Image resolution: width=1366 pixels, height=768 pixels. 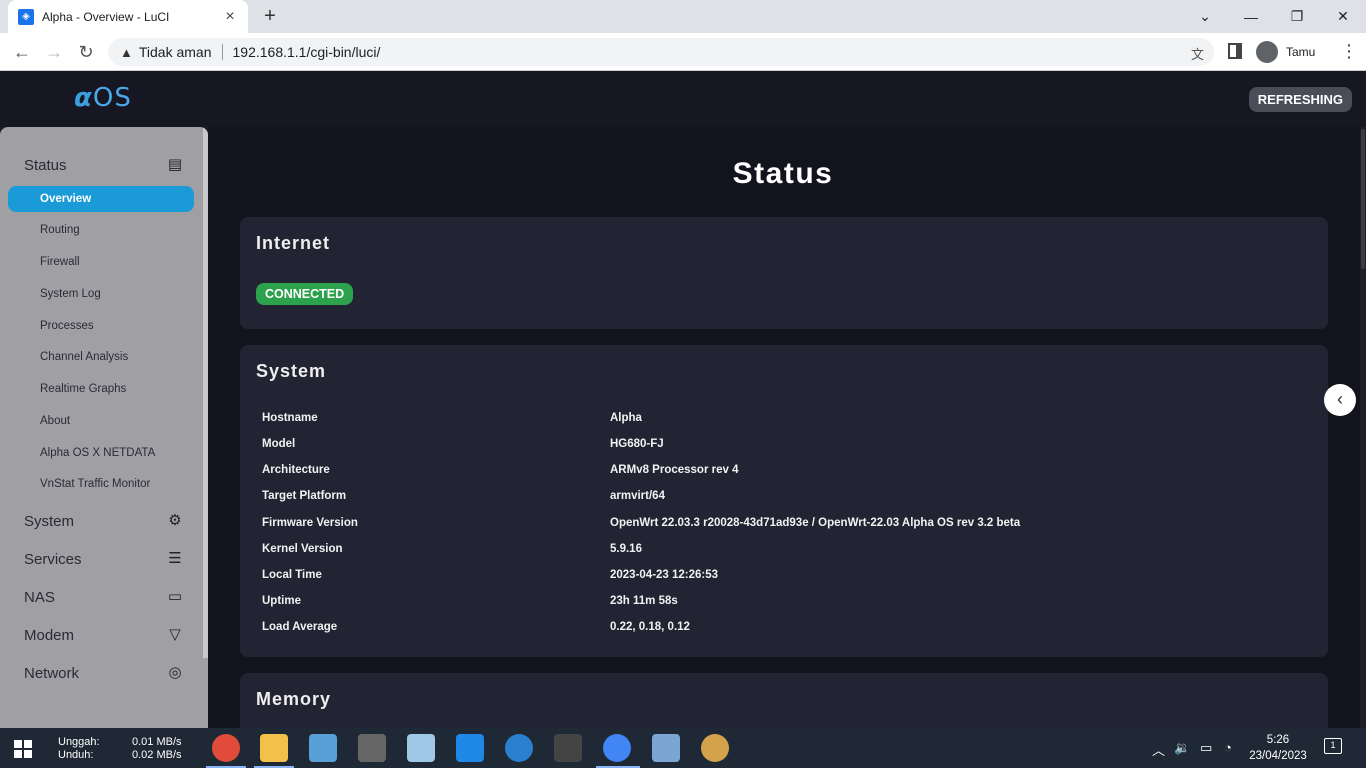 What do you see at coordinates (1363, 199) in the screenshot?
I see `scroll-thumb` at bounding box center [1363, 199].